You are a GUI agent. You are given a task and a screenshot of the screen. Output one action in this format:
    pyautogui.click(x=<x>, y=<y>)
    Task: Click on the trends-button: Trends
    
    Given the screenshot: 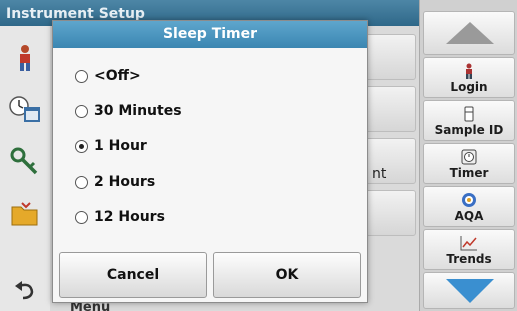 What is the action you would take?
    pyautogui.click(x=469, y=249)
    